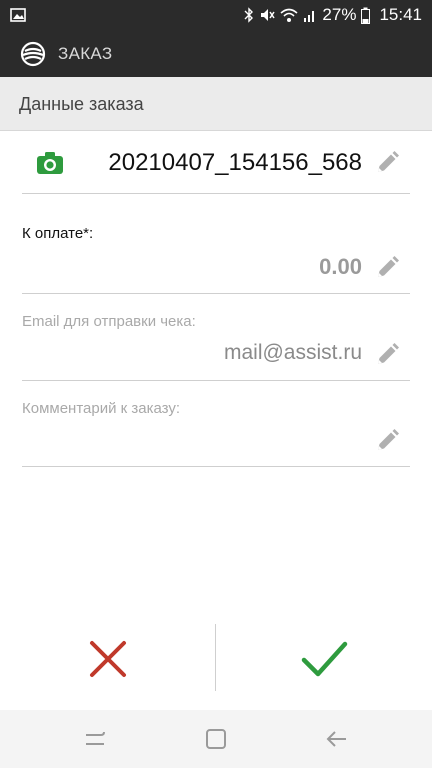 The height and width of the screenshot is (768, 432). What do you see at coordinates (215, 657) in the screenshot?
I see `divider` at bounding box center [215, 657].